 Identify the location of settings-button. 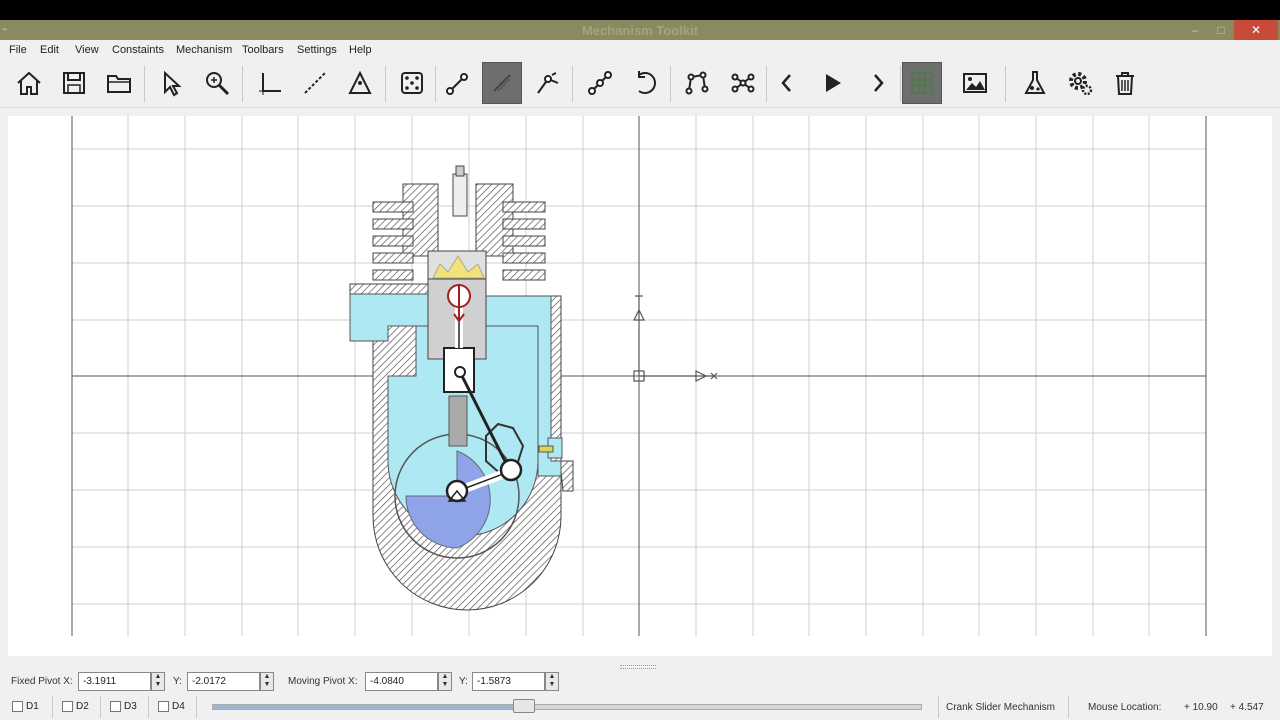
(1080, 83).